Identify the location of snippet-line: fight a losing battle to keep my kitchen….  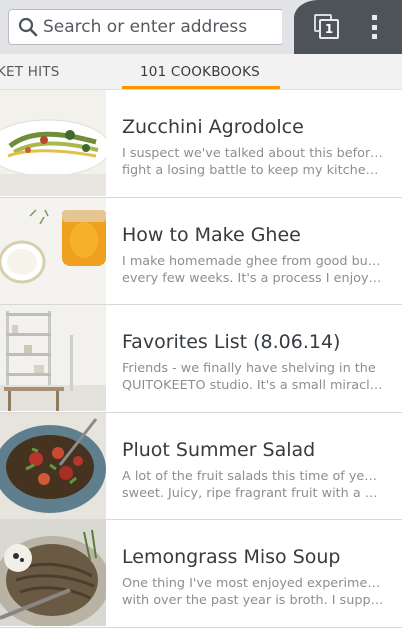
(253, 170).